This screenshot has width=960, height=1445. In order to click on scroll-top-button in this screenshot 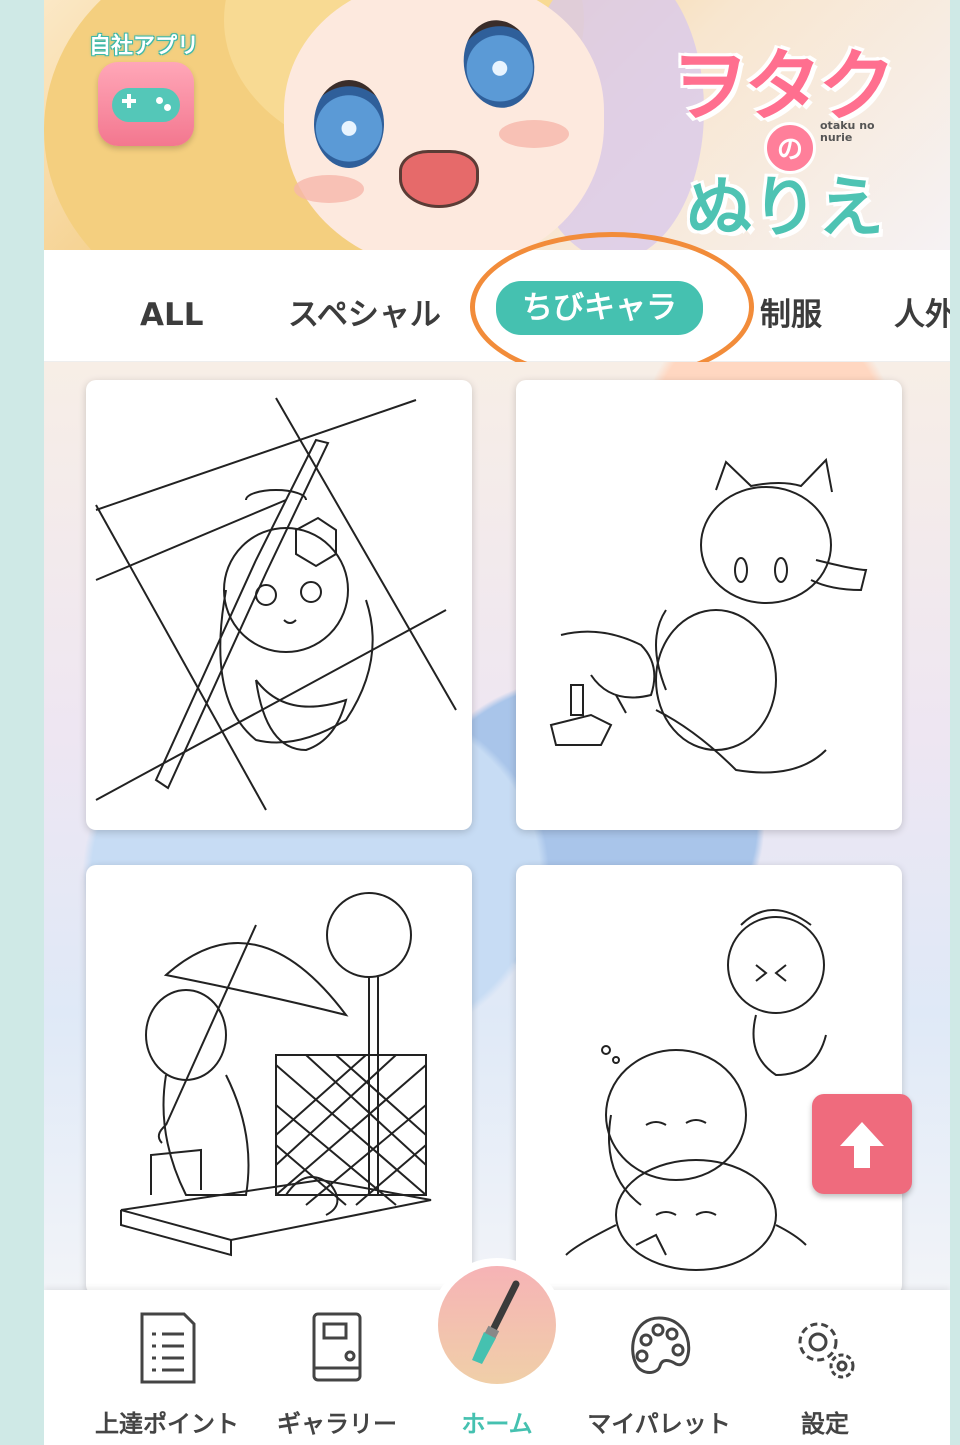, I will do `click(862, 1144)`.